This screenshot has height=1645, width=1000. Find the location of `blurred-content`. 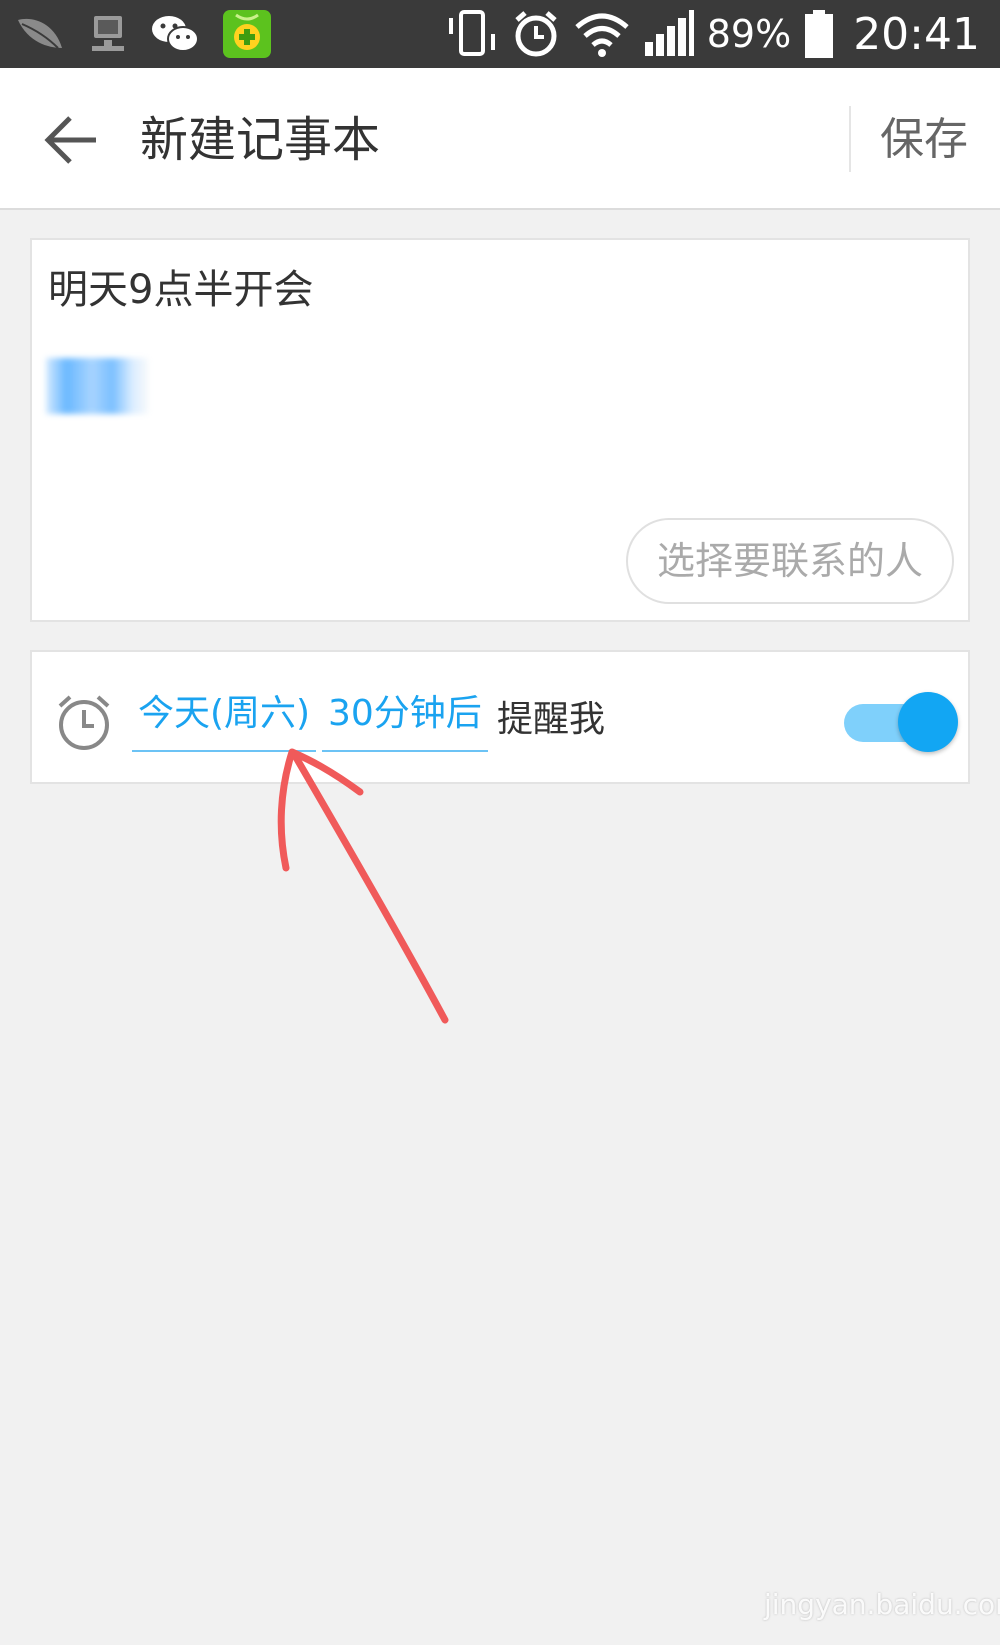

blurred-content is located at coordinates (97, 386).